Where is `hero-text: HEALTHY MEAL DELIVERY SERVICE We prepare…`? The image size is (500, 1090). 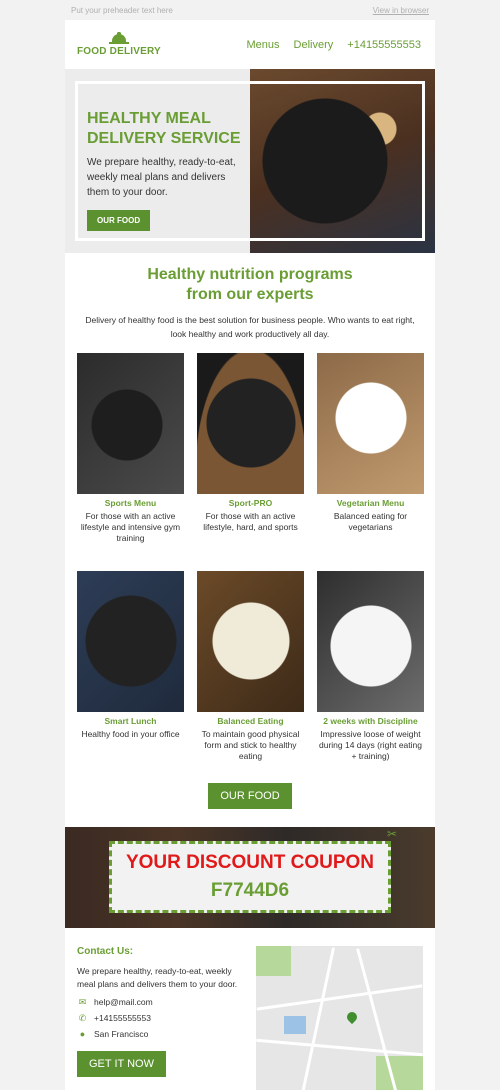 hero-text: HEALTHY MEAL DELIVERY SERVICE We prepare… is located at coordinates (167, 170).